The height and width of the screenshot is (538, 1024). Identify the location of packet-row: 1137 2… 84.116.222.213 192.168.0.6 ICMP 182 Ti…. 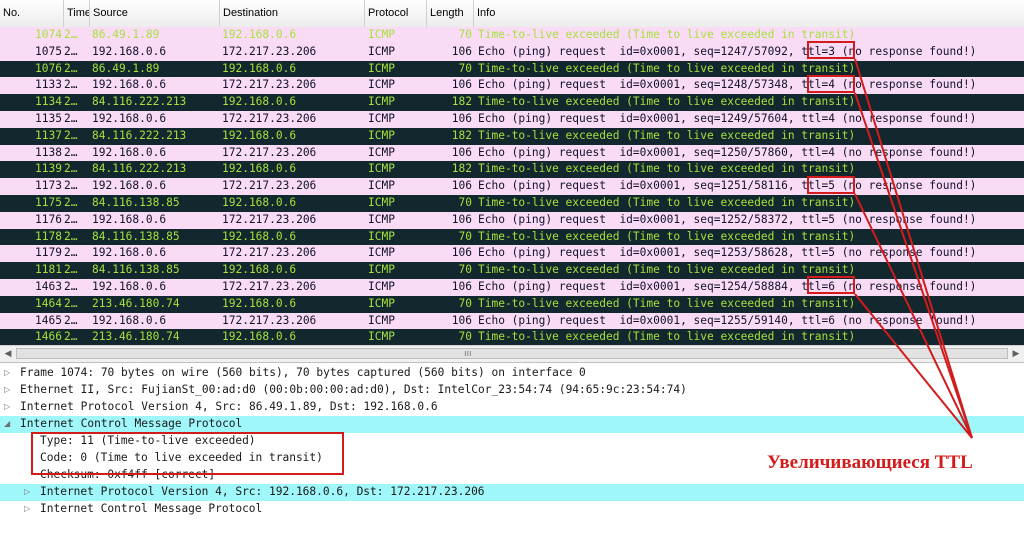
(512, 136).